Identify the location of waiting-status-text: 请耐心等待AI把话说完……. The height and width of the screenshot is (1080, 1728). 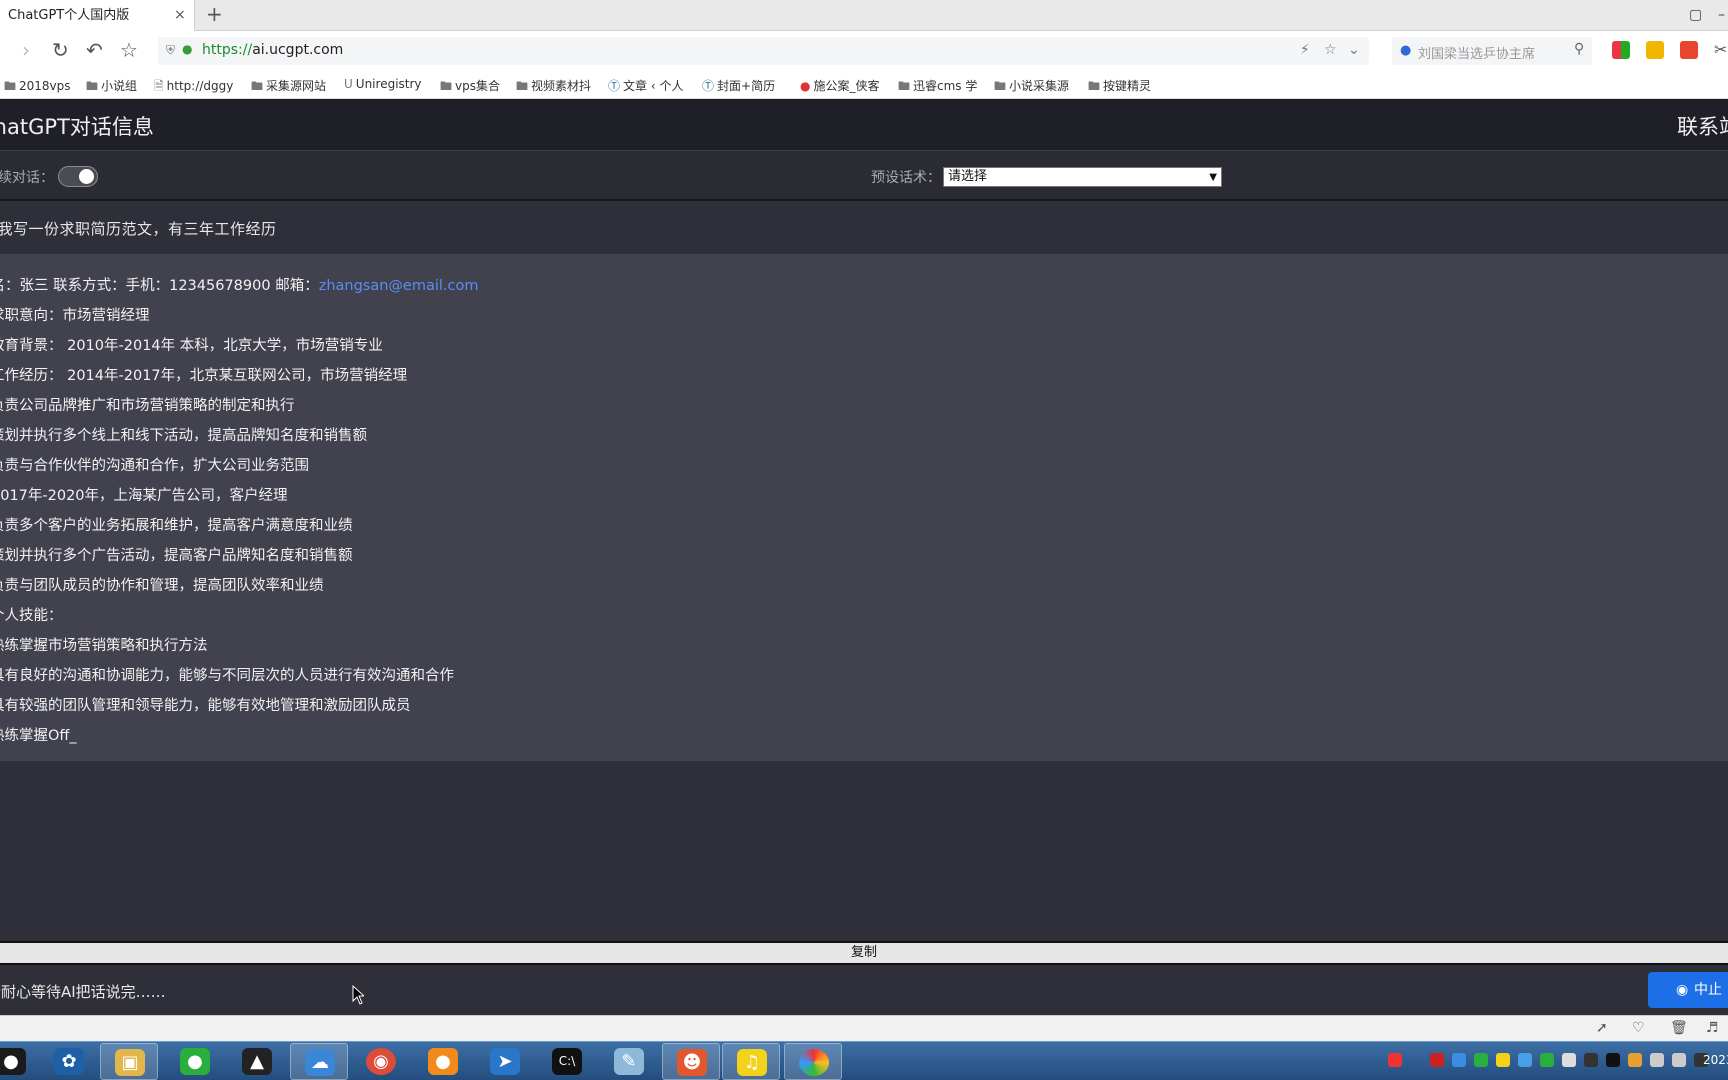
(83, 992).